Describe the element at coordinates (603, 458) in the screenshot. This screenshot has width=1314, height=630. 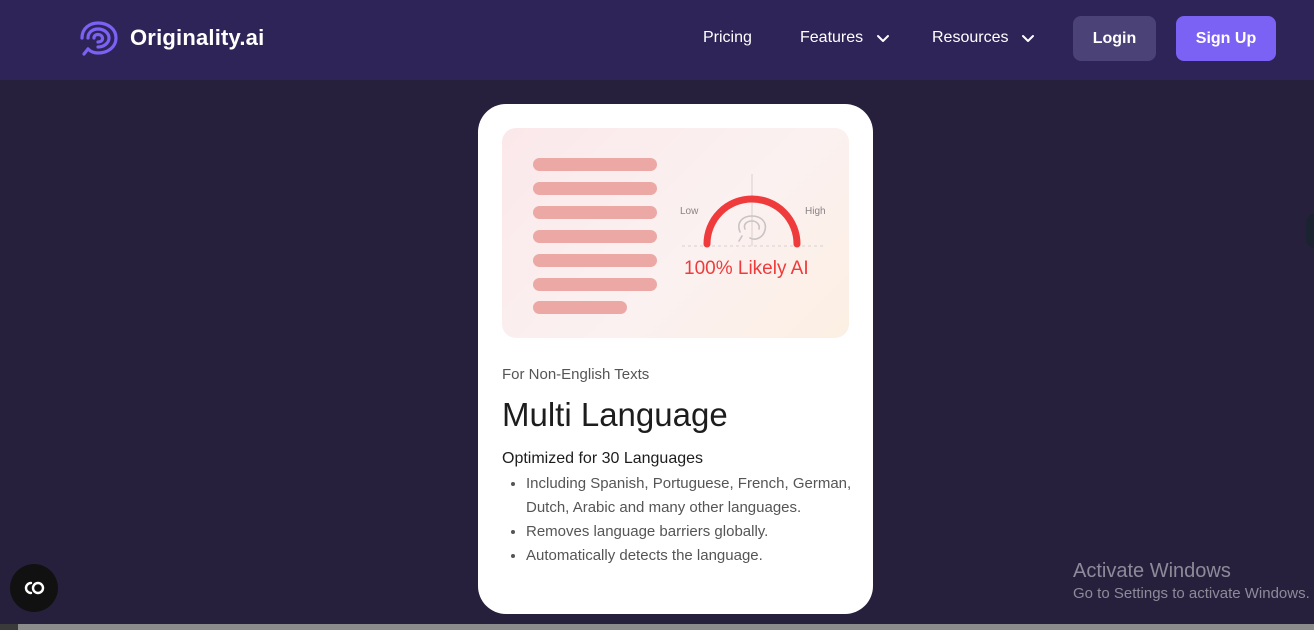
I see `card-subtitle: Optimized for 30 Languages` at that location.